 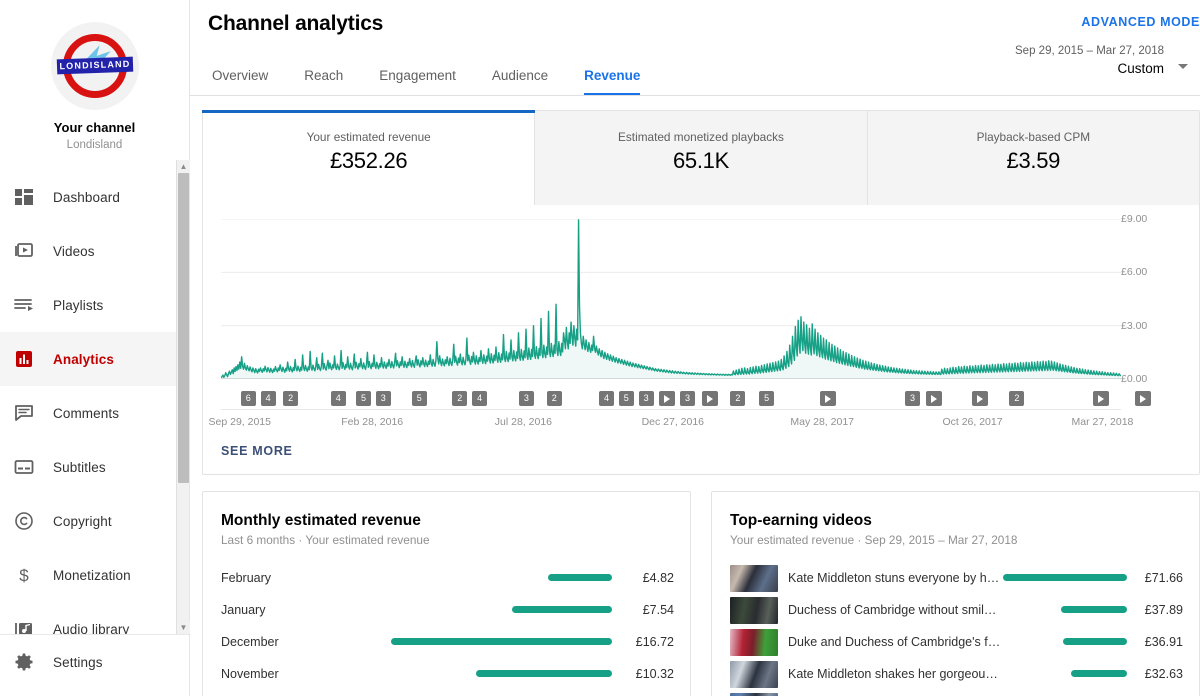 What do you see at coordinates (1102, 422) in the screenshot?
I see `x-axis-tick: Mar 27, 2018` at bounding box center [1102, 422].